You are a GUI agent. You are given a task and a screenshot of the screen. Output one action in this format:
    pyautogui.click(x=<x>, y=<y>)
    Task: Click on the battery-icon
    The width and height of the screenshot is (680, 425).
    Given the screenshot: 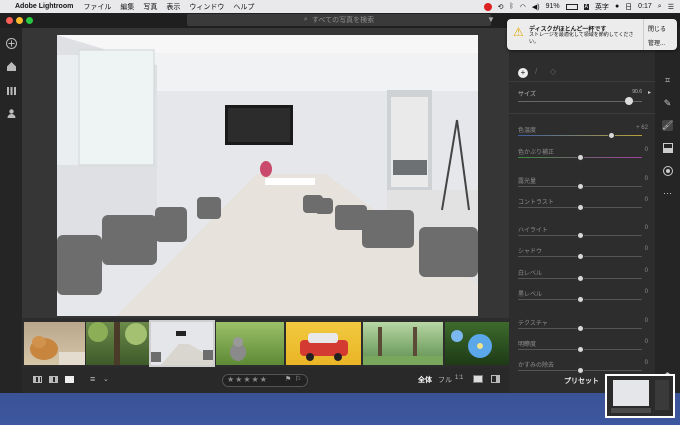 What is the action you would take?
    pyautogui.click(x=571, y=6)
    